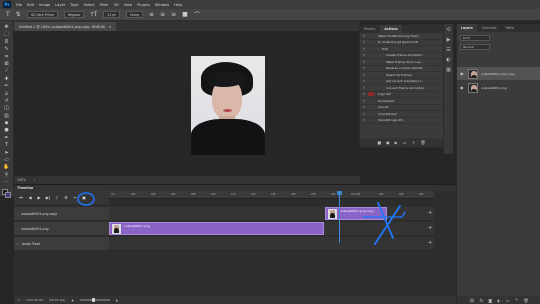 This screenshot has width=540, height=304. I want to click on add-media-button: +, so click(430, 213).